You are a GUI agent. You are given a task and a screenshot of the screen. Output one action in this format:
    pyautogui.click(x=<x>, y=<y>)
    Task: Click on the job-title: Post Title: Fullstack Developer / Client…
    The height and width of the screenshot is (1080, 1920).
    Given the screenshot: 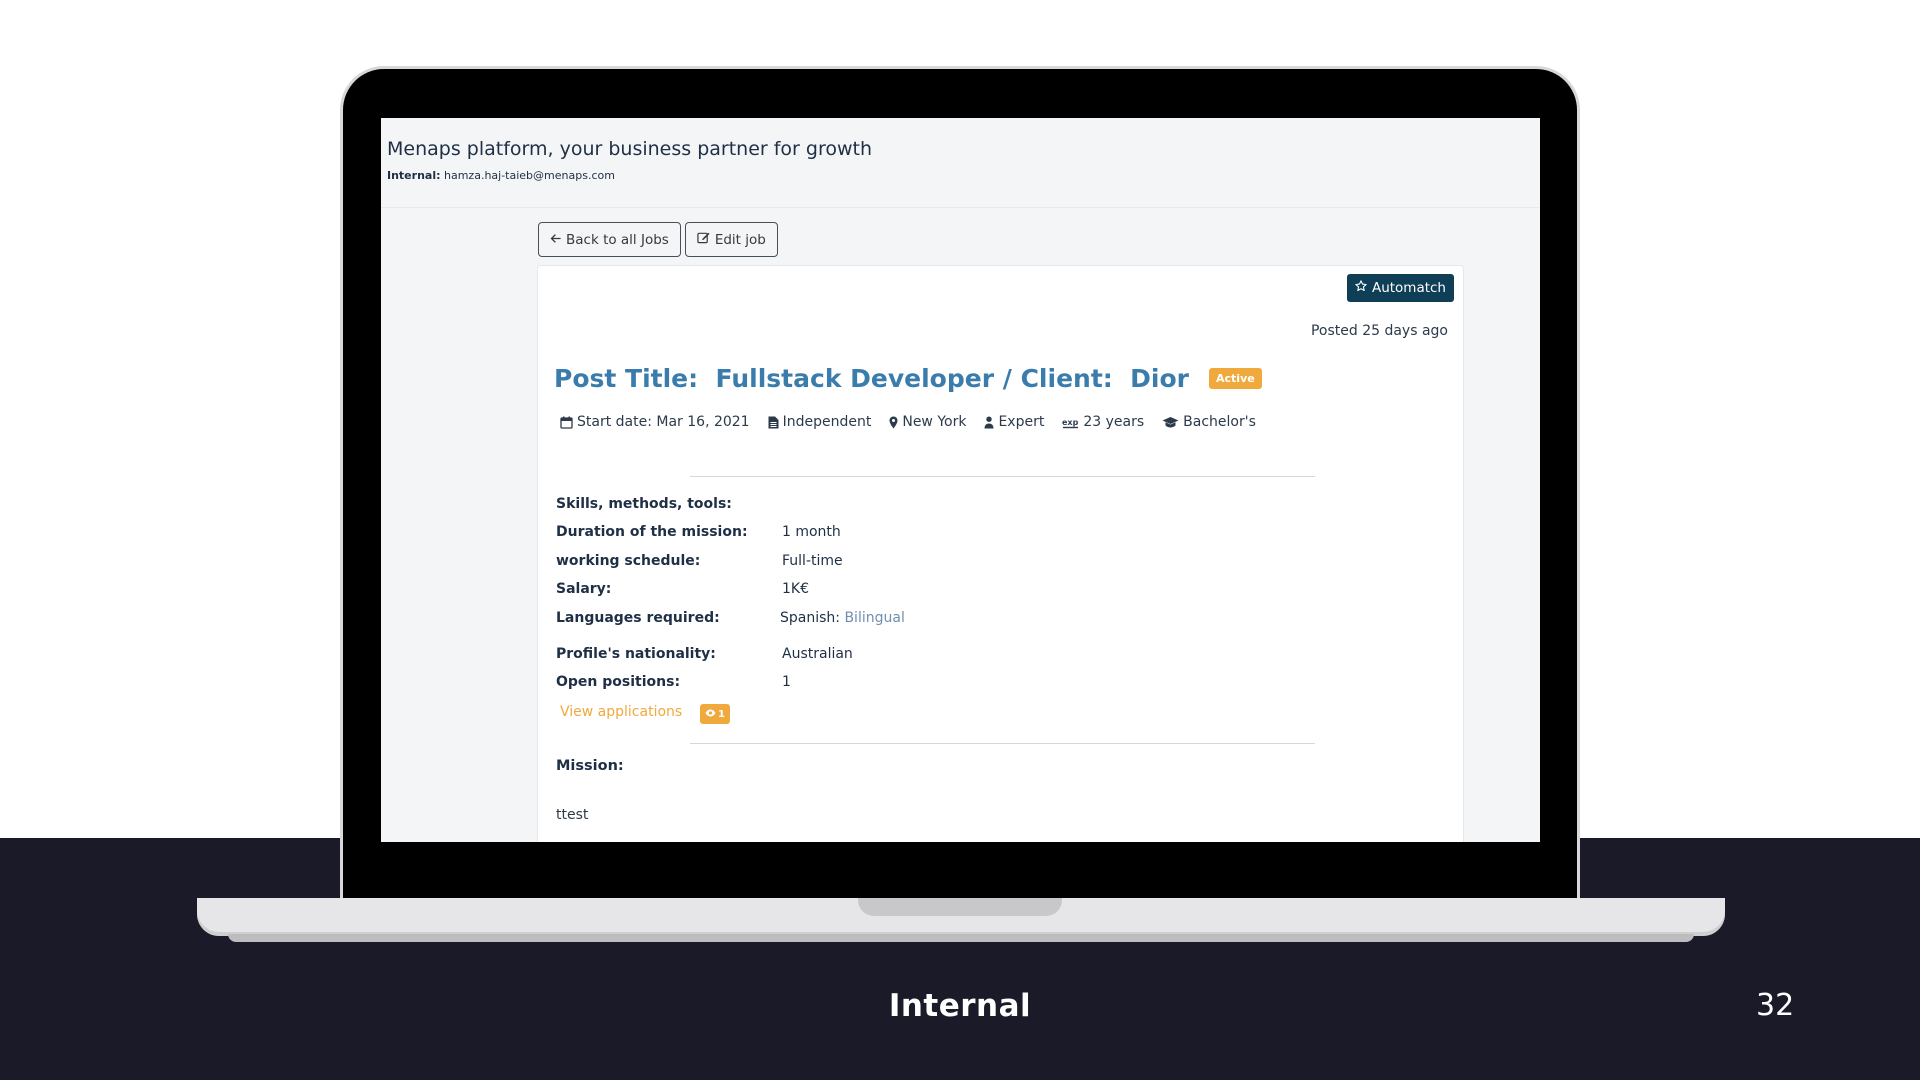 What is the action you would take?
    pyautogui.click(x=871, y=378)
    